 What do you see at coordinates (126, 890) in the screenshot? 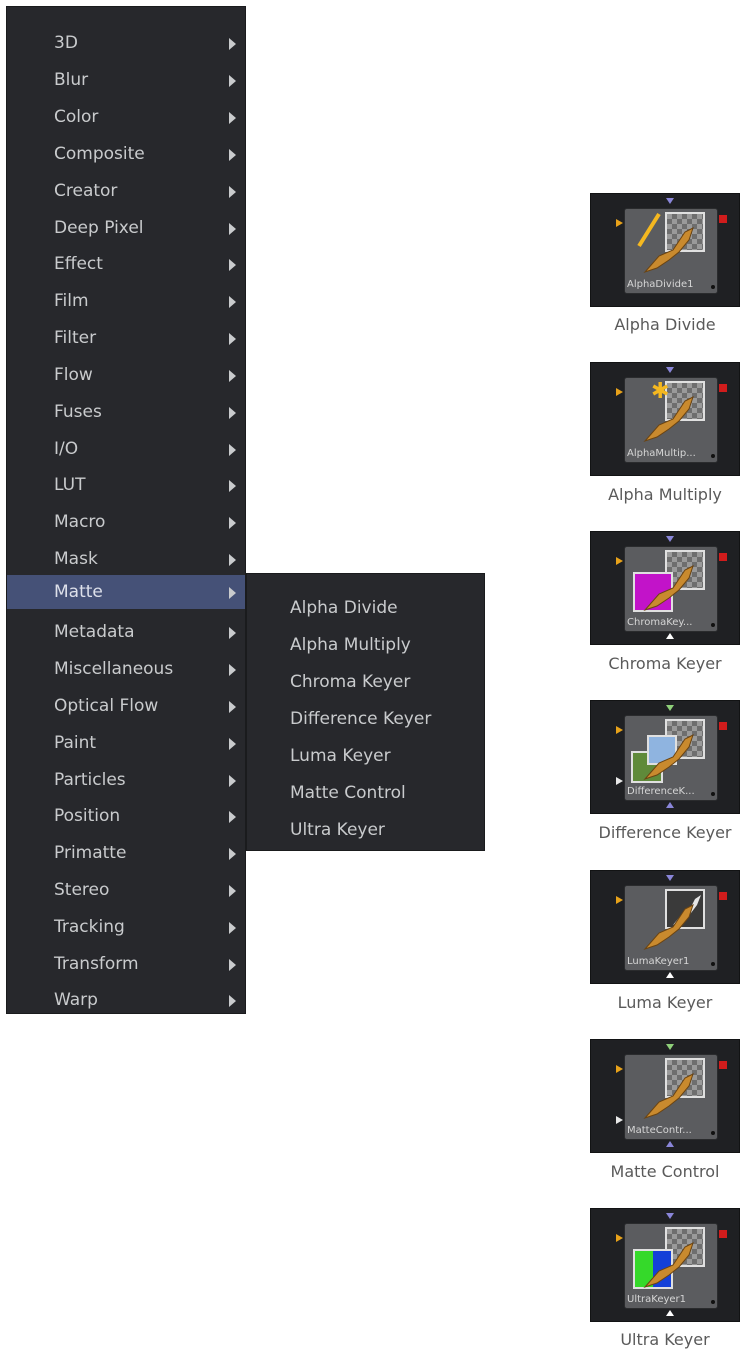
I see `menu-item-stereo: Stereo` at bounding box center [126, 890].